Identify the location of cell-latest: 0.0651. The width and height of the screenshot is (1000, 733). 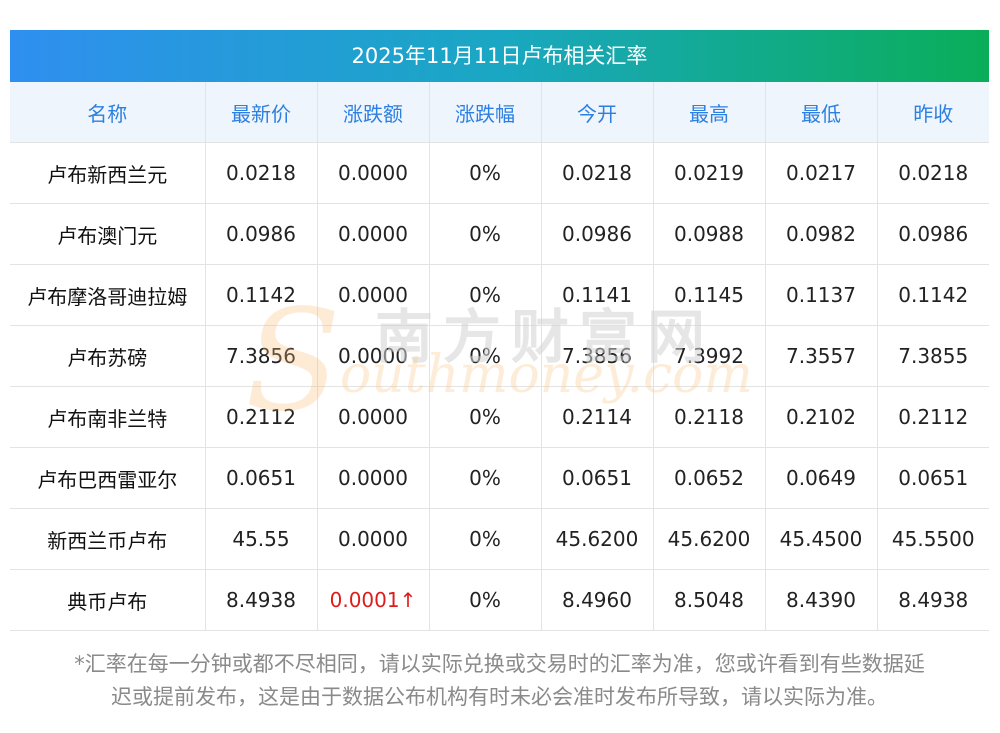
(261, 478).